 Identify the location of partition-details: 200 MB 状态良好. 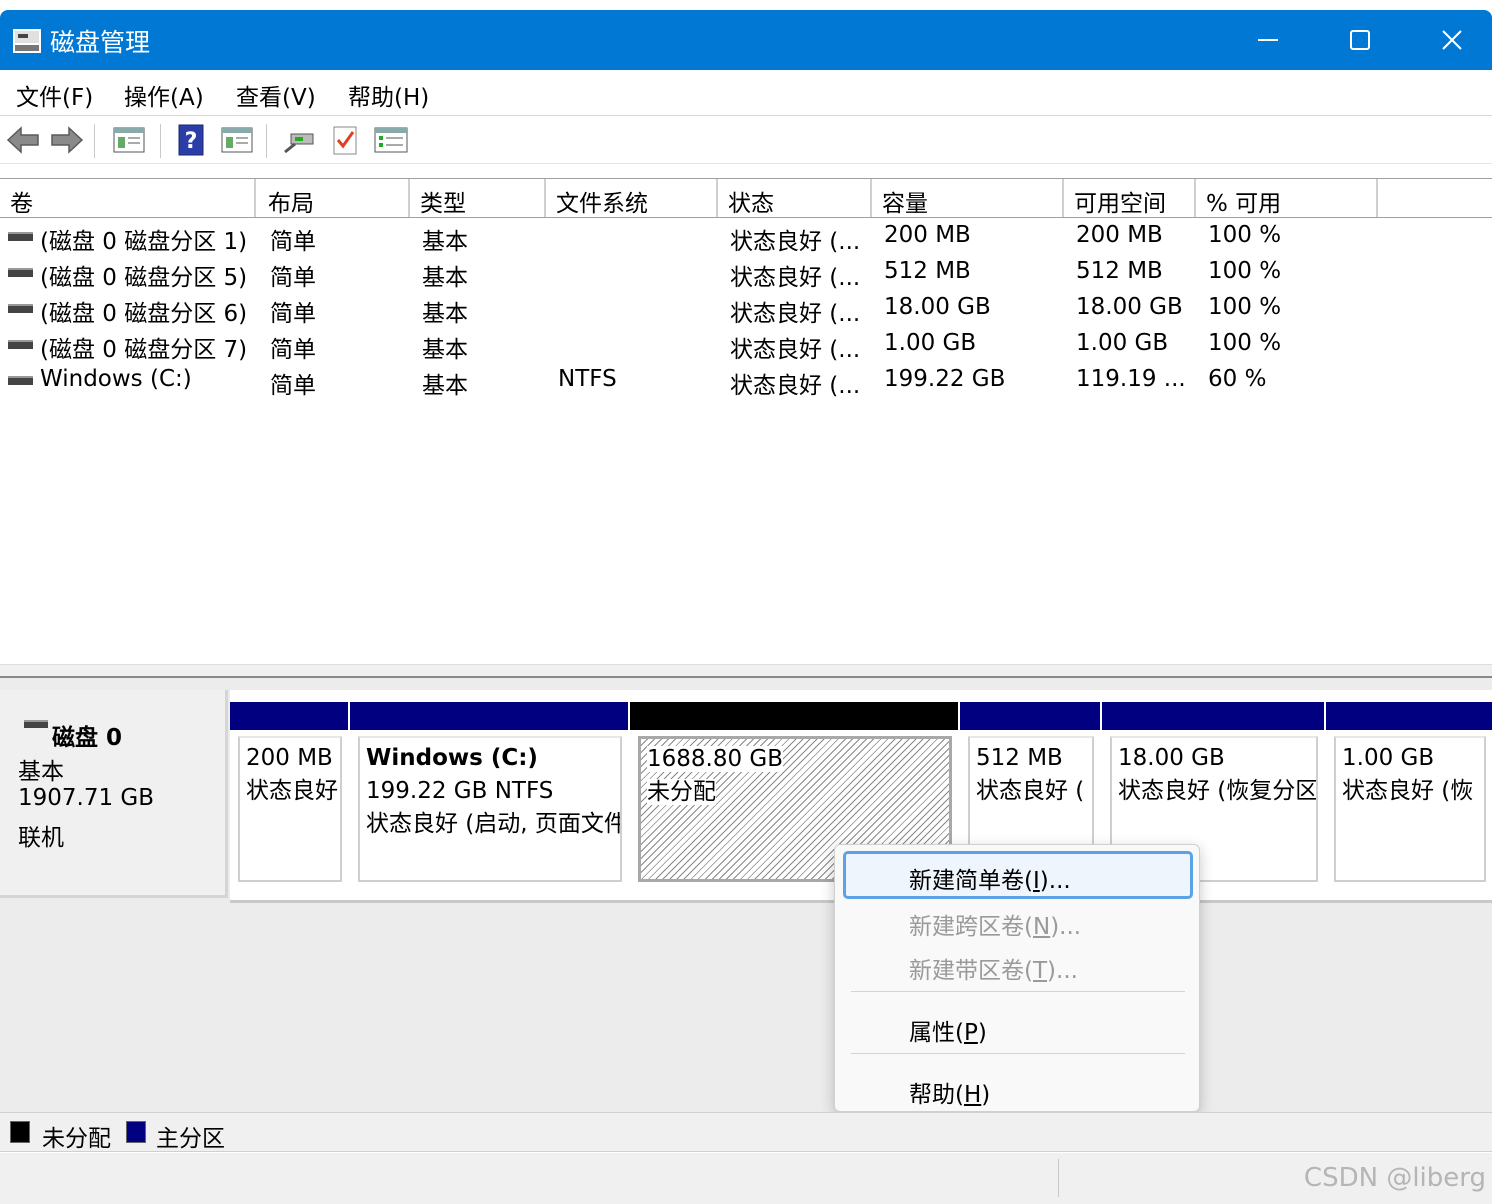
(290, 809).